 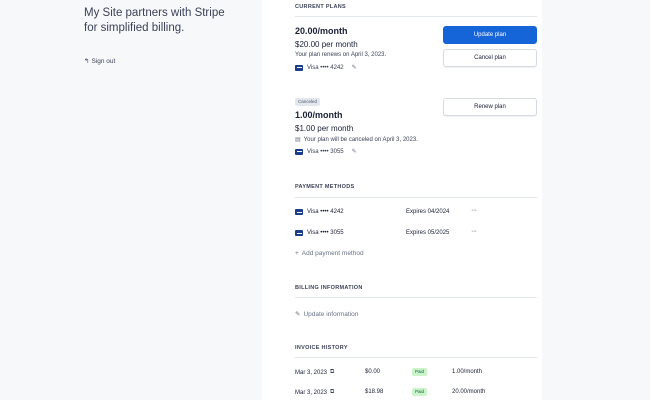 I want to click on plan-name: 20.00/month, so click(x=321, y=31).